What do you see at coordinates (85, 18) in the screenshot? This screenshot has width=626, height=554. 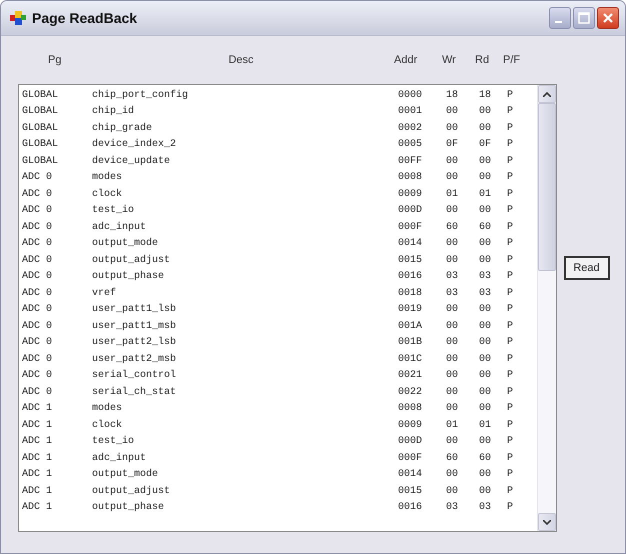 I see `window-title: Page ReadBack` at bounding box center [85, 18].